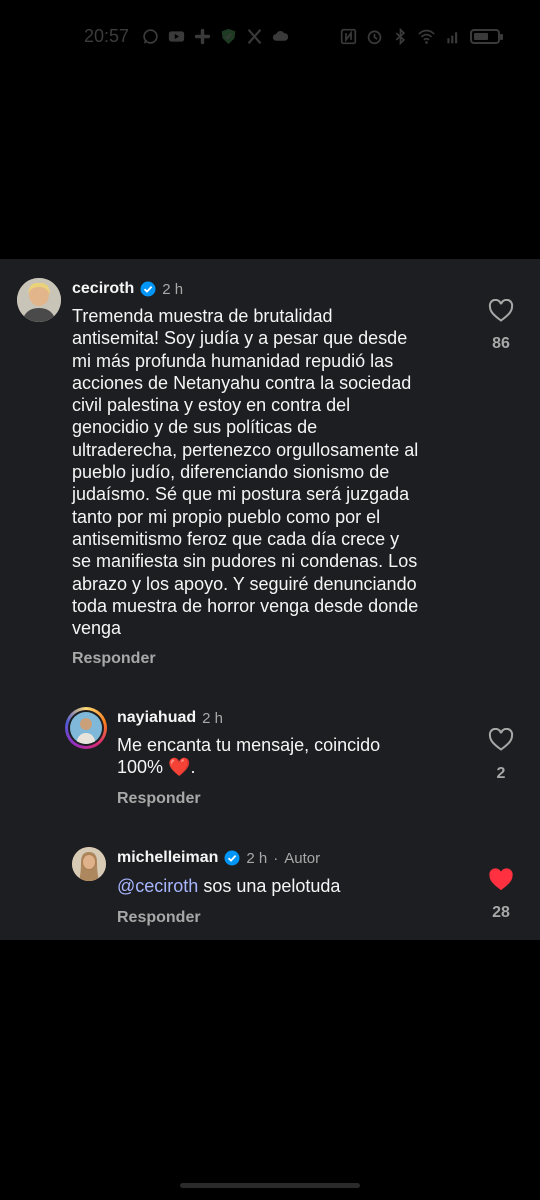 The image size is (540, 1200). What do you see at coordinates (211, 405) in the screenshot?
I see `text-line: civil palestina y estoy en contra del` at bounding box center [211, 405].